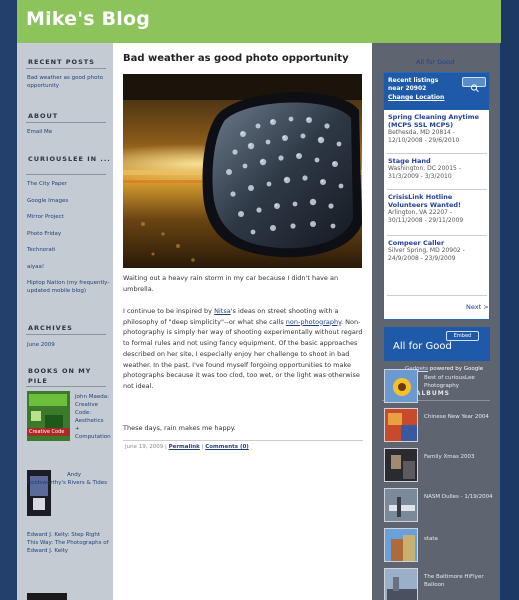  What do you see at coordinates (69, 184) in the screenshot?
I see `link-city-paper: The City Paper` at bounding box center [69, 184].